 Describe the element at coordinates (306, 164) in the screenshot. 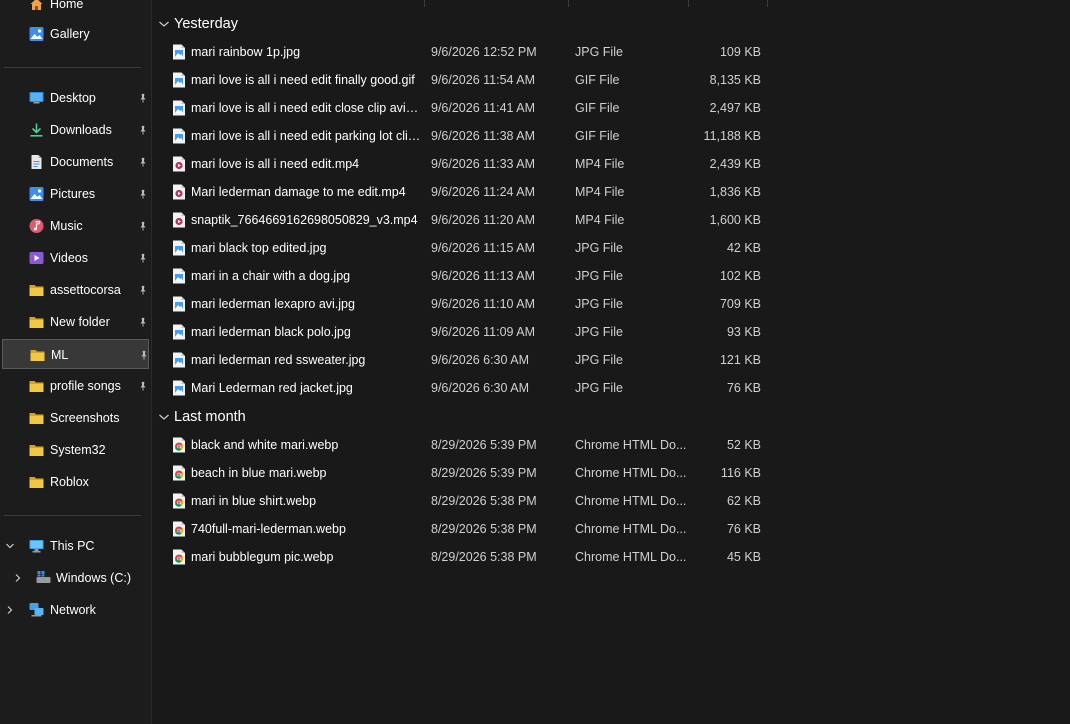

I see `file-name: mari love is all i need edit.mp4` at that location.